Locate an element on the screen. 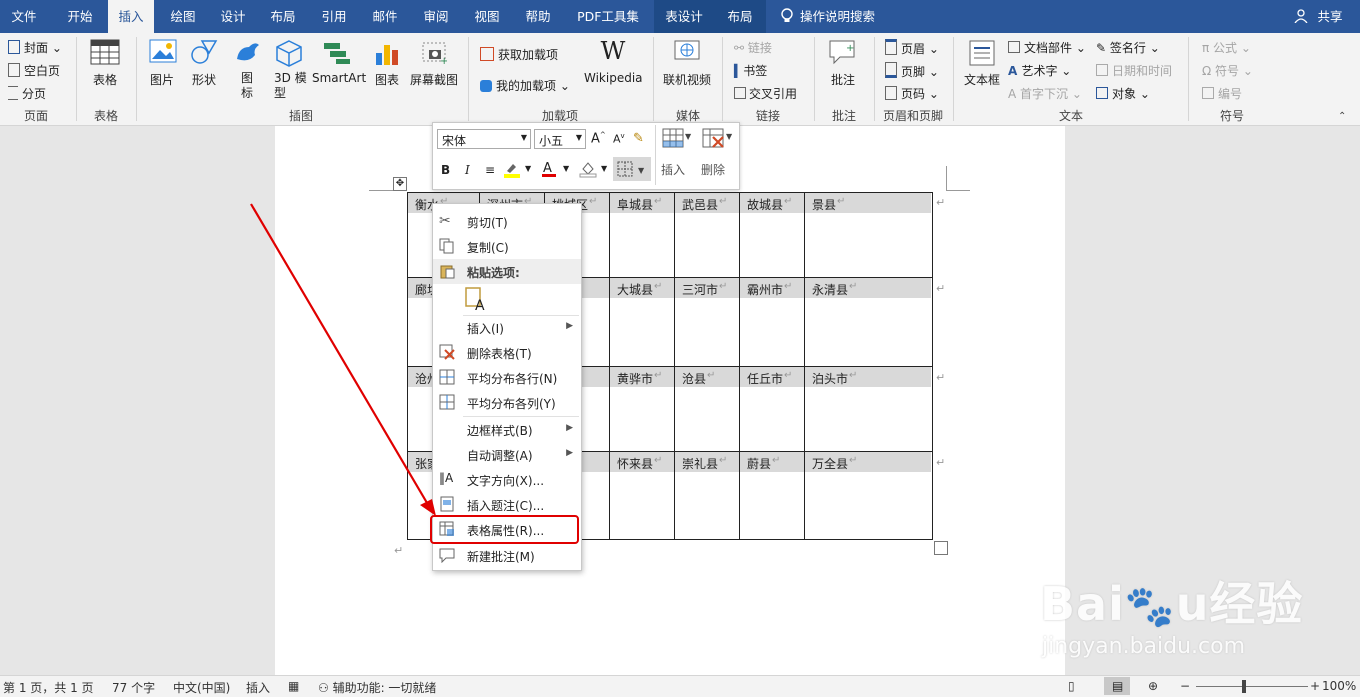 This screenshot has height=697, width=1360. zoom-level: 100% is located at coordinates (1339, 686).